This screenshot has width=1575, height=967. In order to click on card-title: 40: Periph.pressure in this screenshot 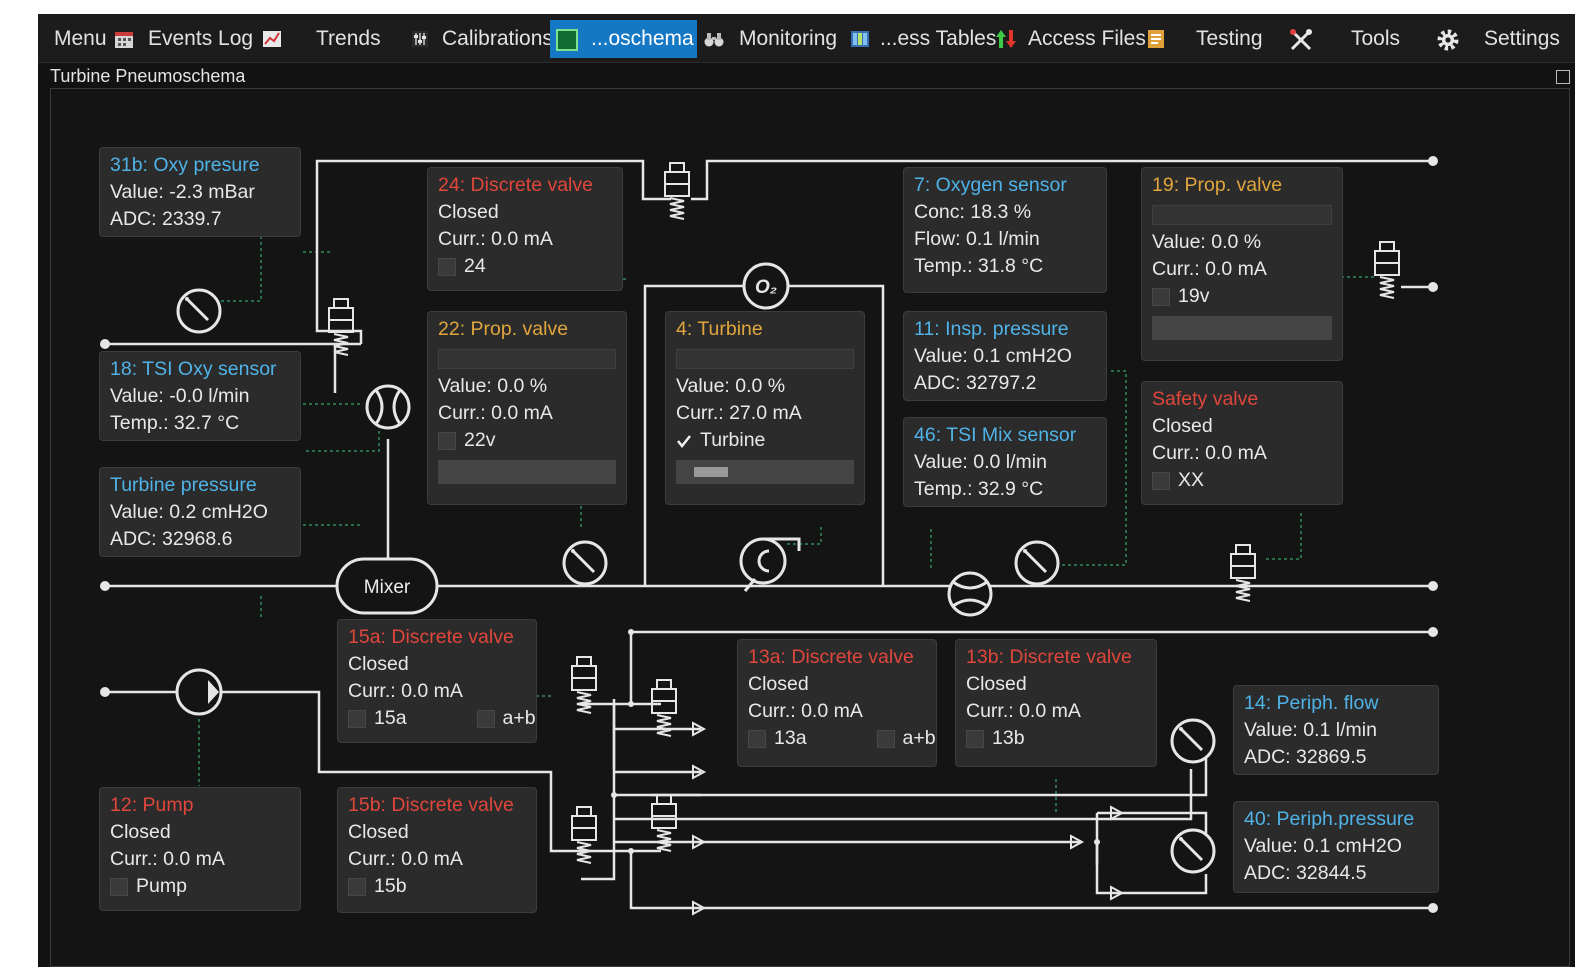, I will do `click(1329, 819)`.